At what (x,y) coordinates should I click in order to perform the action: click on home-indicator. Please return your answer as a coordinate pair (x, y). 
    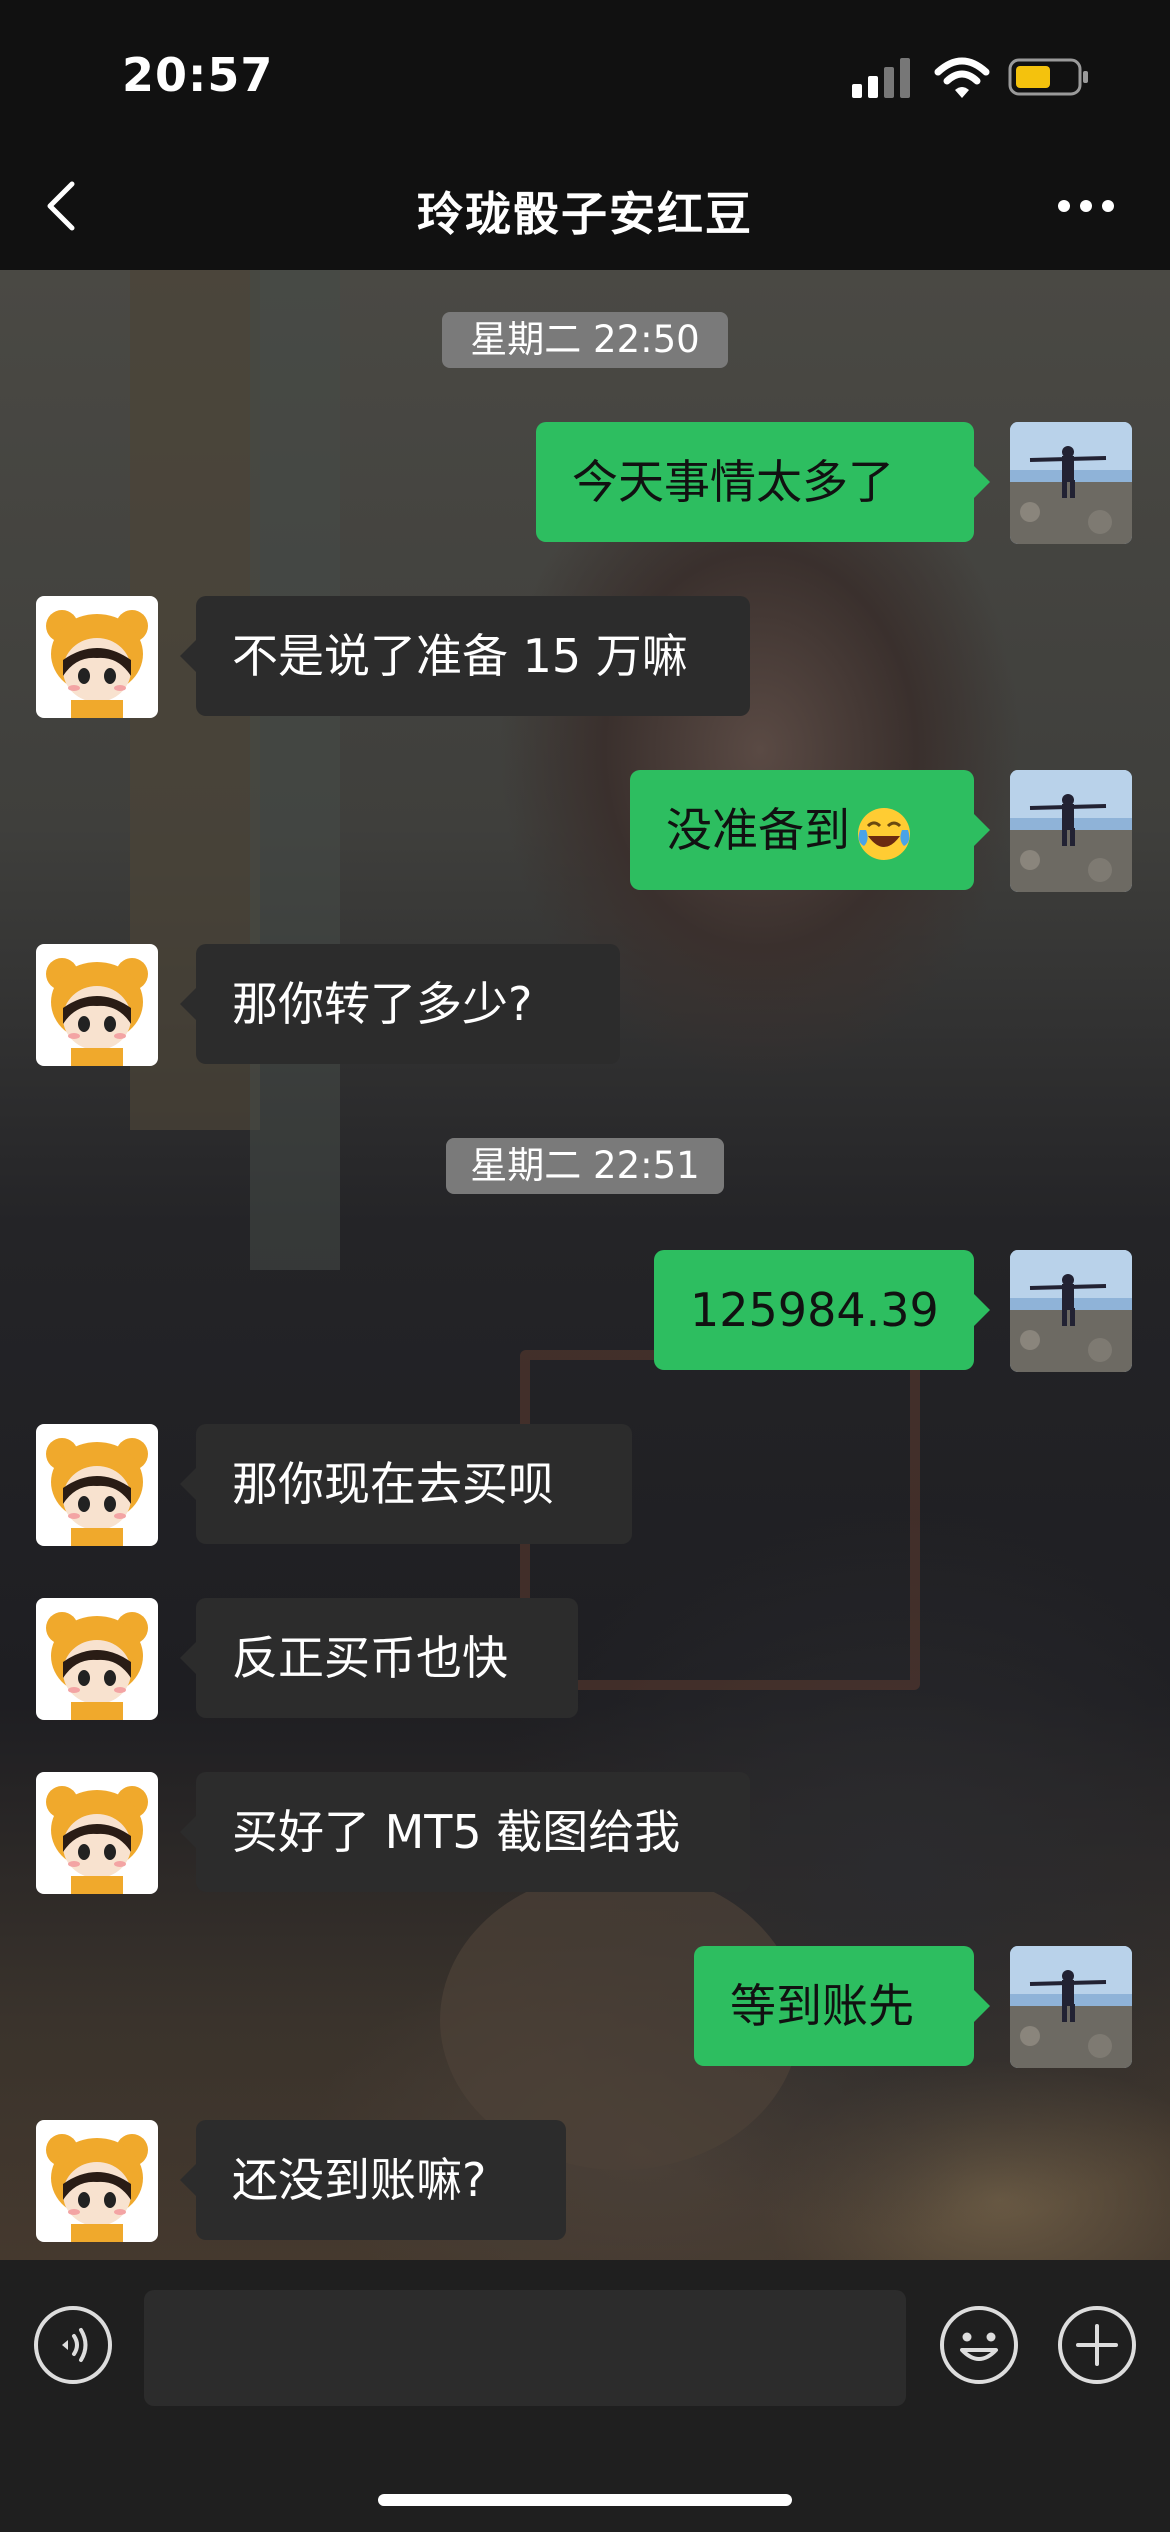
    Looking at the image, I should click on (585, 2500).